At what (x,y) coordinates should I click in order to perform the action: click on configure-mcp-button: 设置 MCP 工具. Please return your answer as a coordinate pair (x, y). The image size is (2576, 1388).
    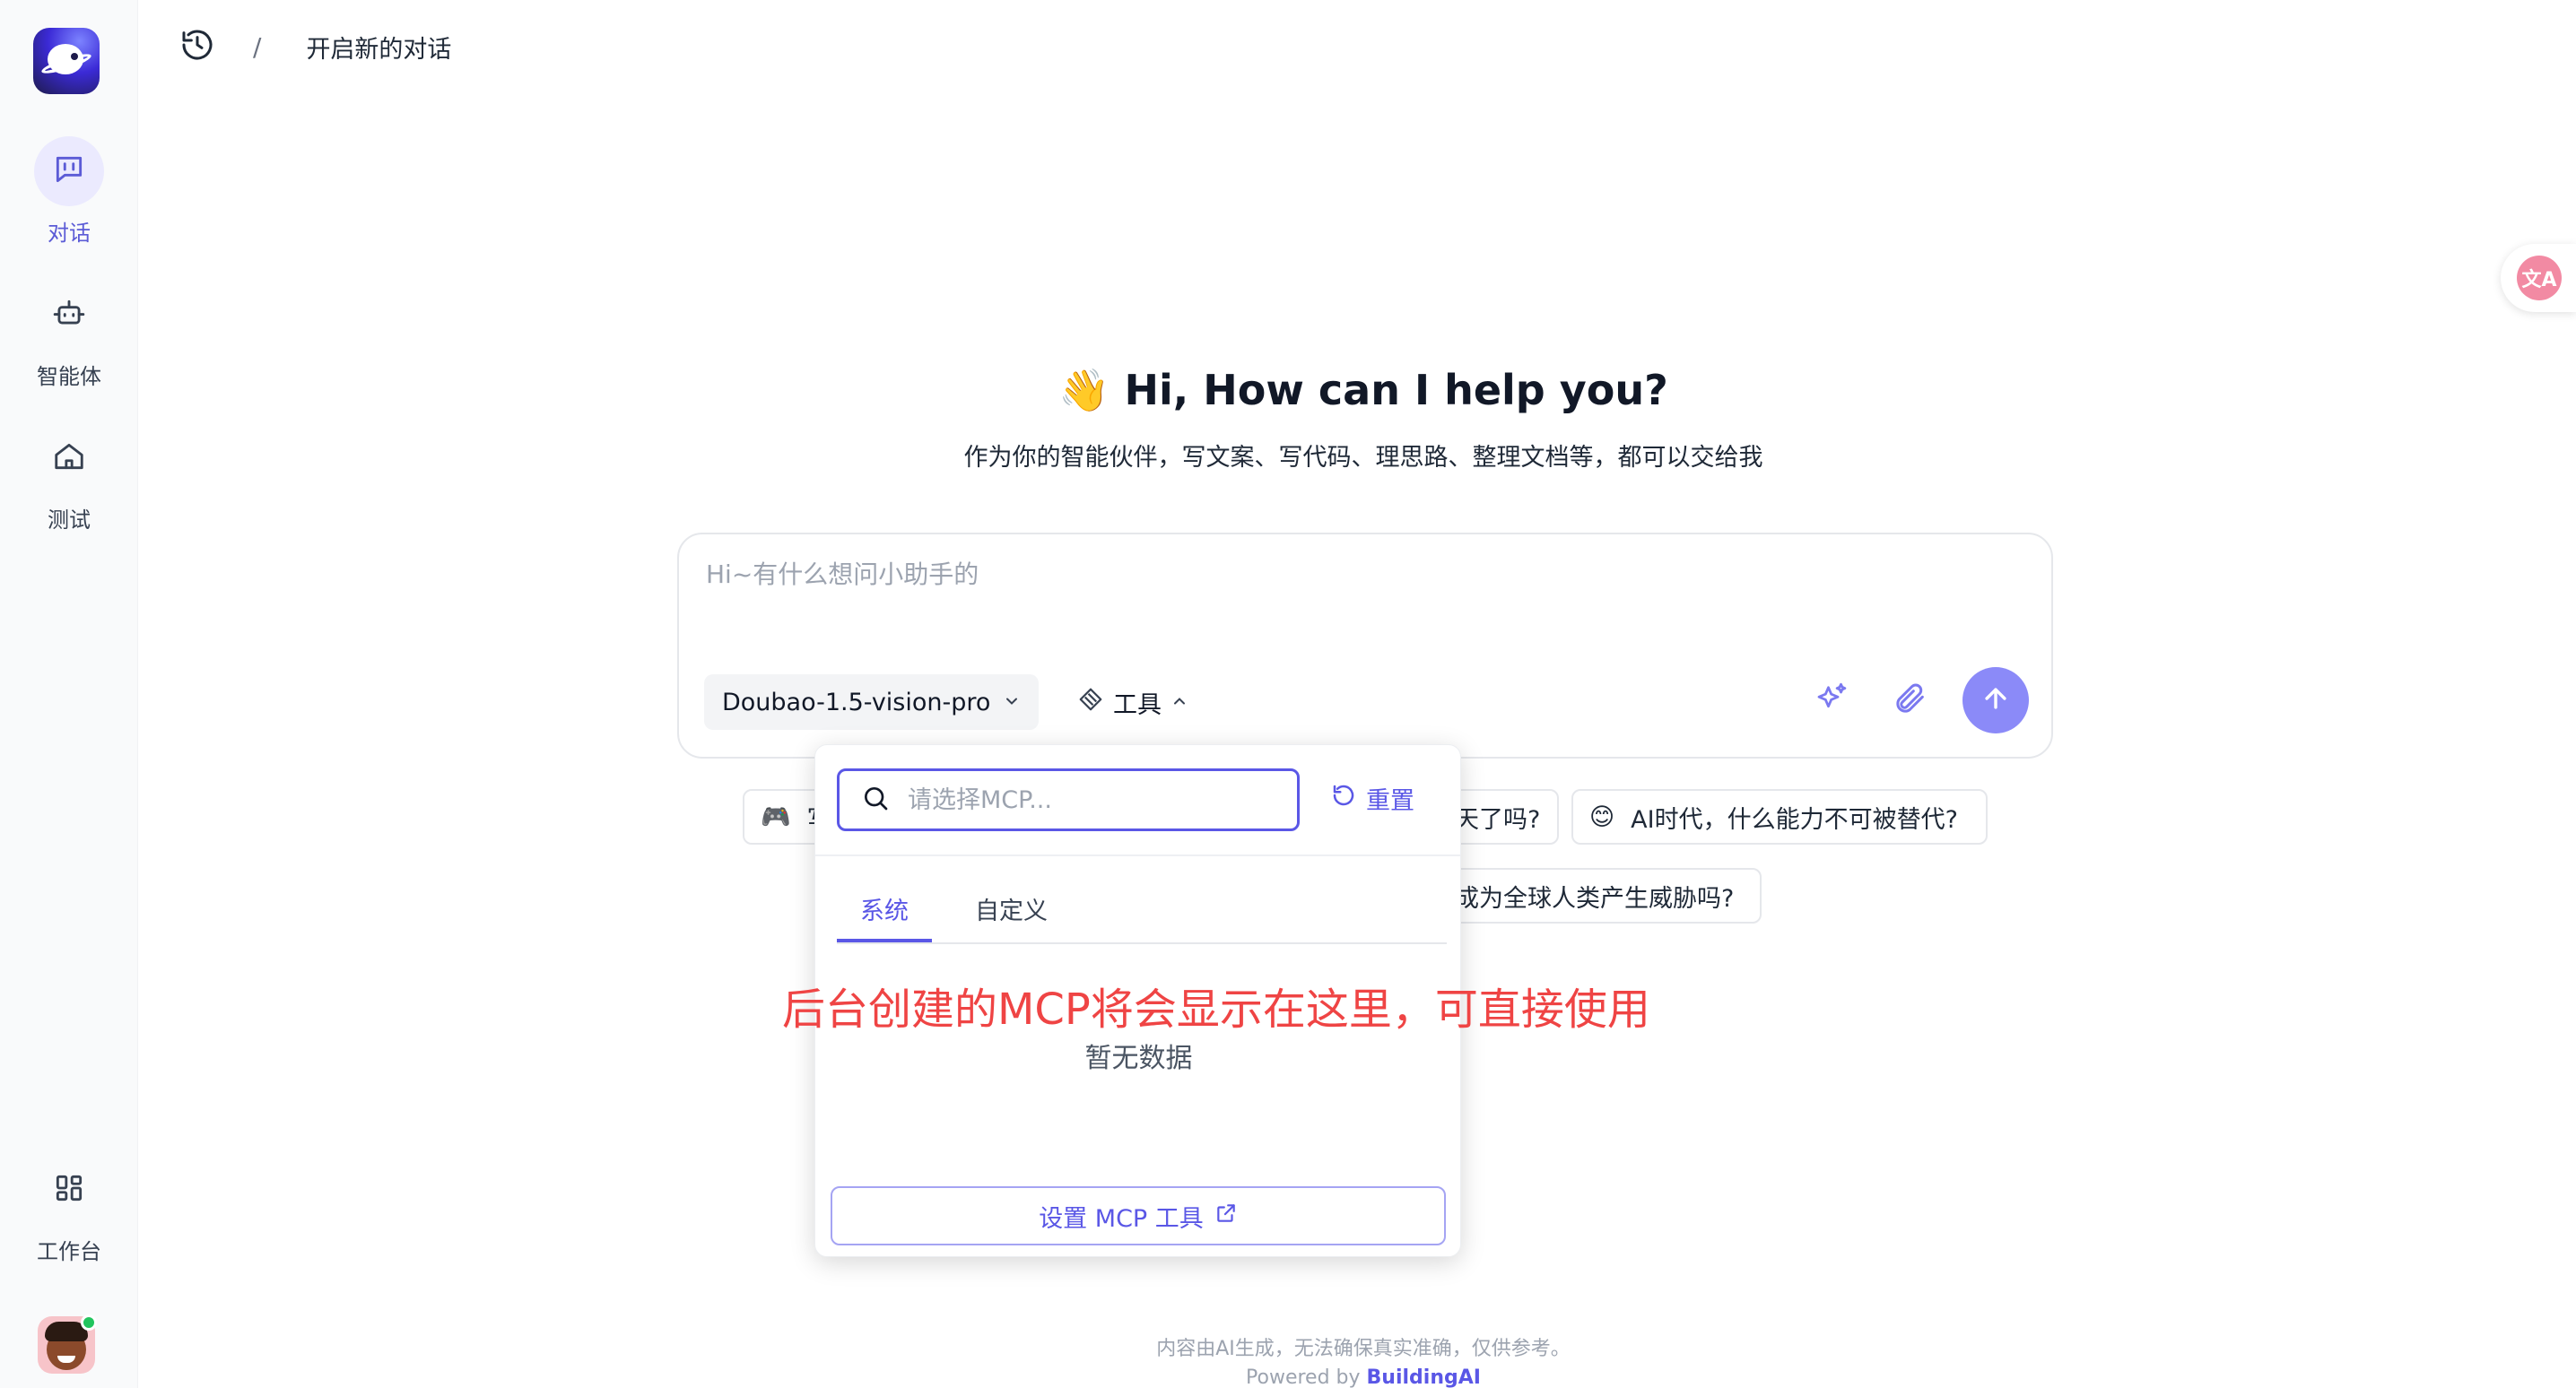
    Looking at the image, I should click on (1138, 1215).